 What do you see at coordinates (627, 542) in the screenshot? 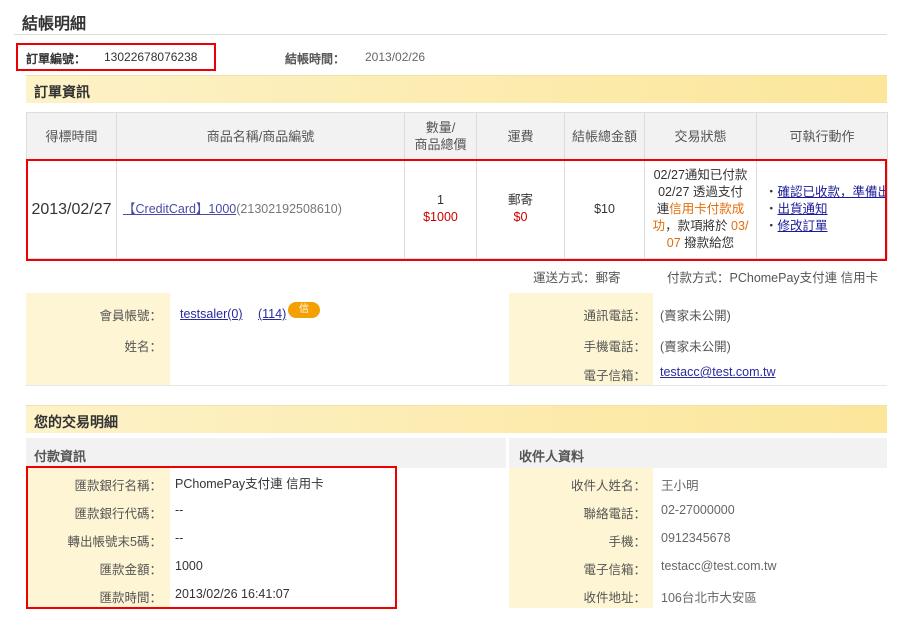
I see `receiver-mobile-label: 手機：` at bounding box center [627, 542].